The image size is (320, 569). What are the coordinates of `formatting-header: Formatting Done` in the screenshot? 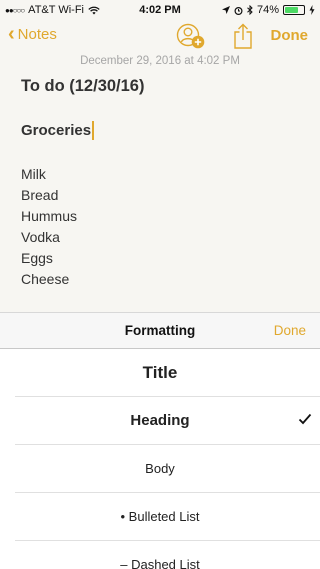 It's located at (160, 331).